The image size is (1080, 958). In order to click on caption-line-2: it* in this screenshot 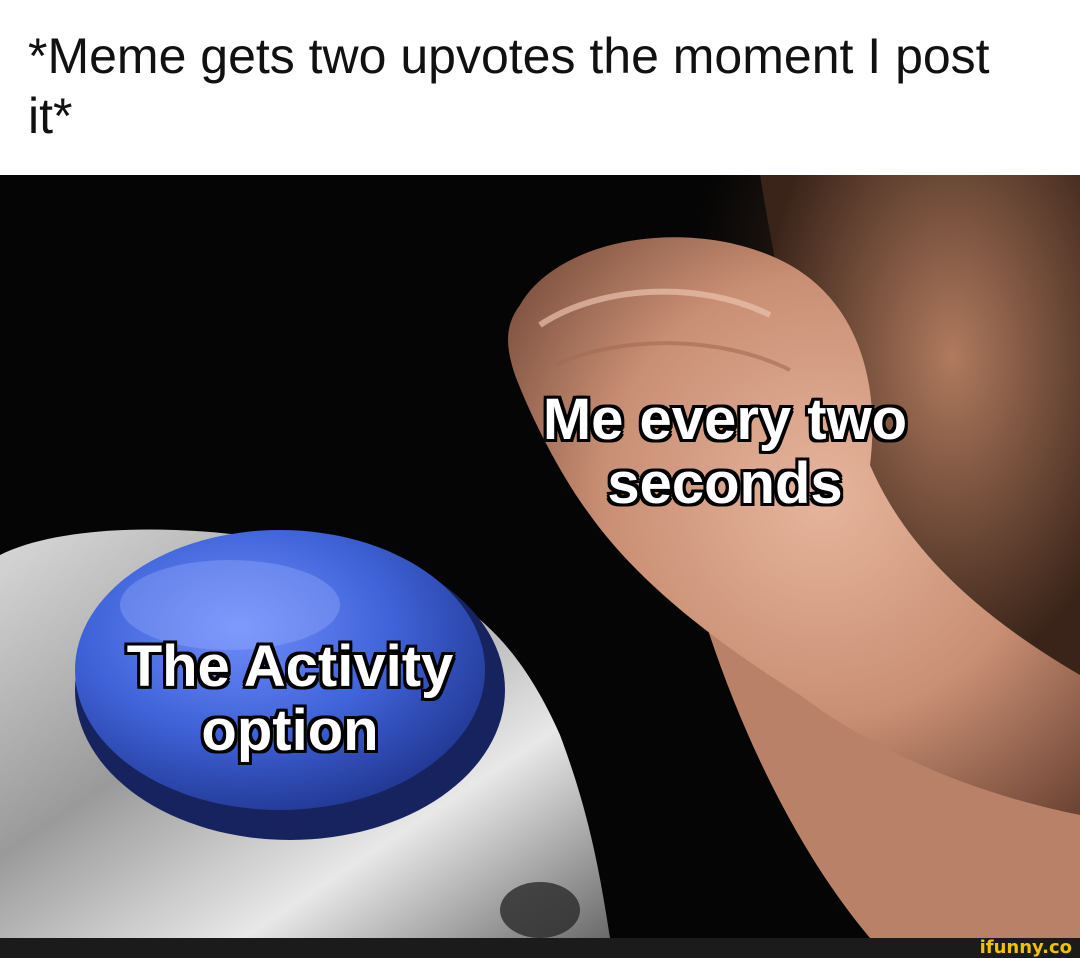, I will do `click(50, 116)`.